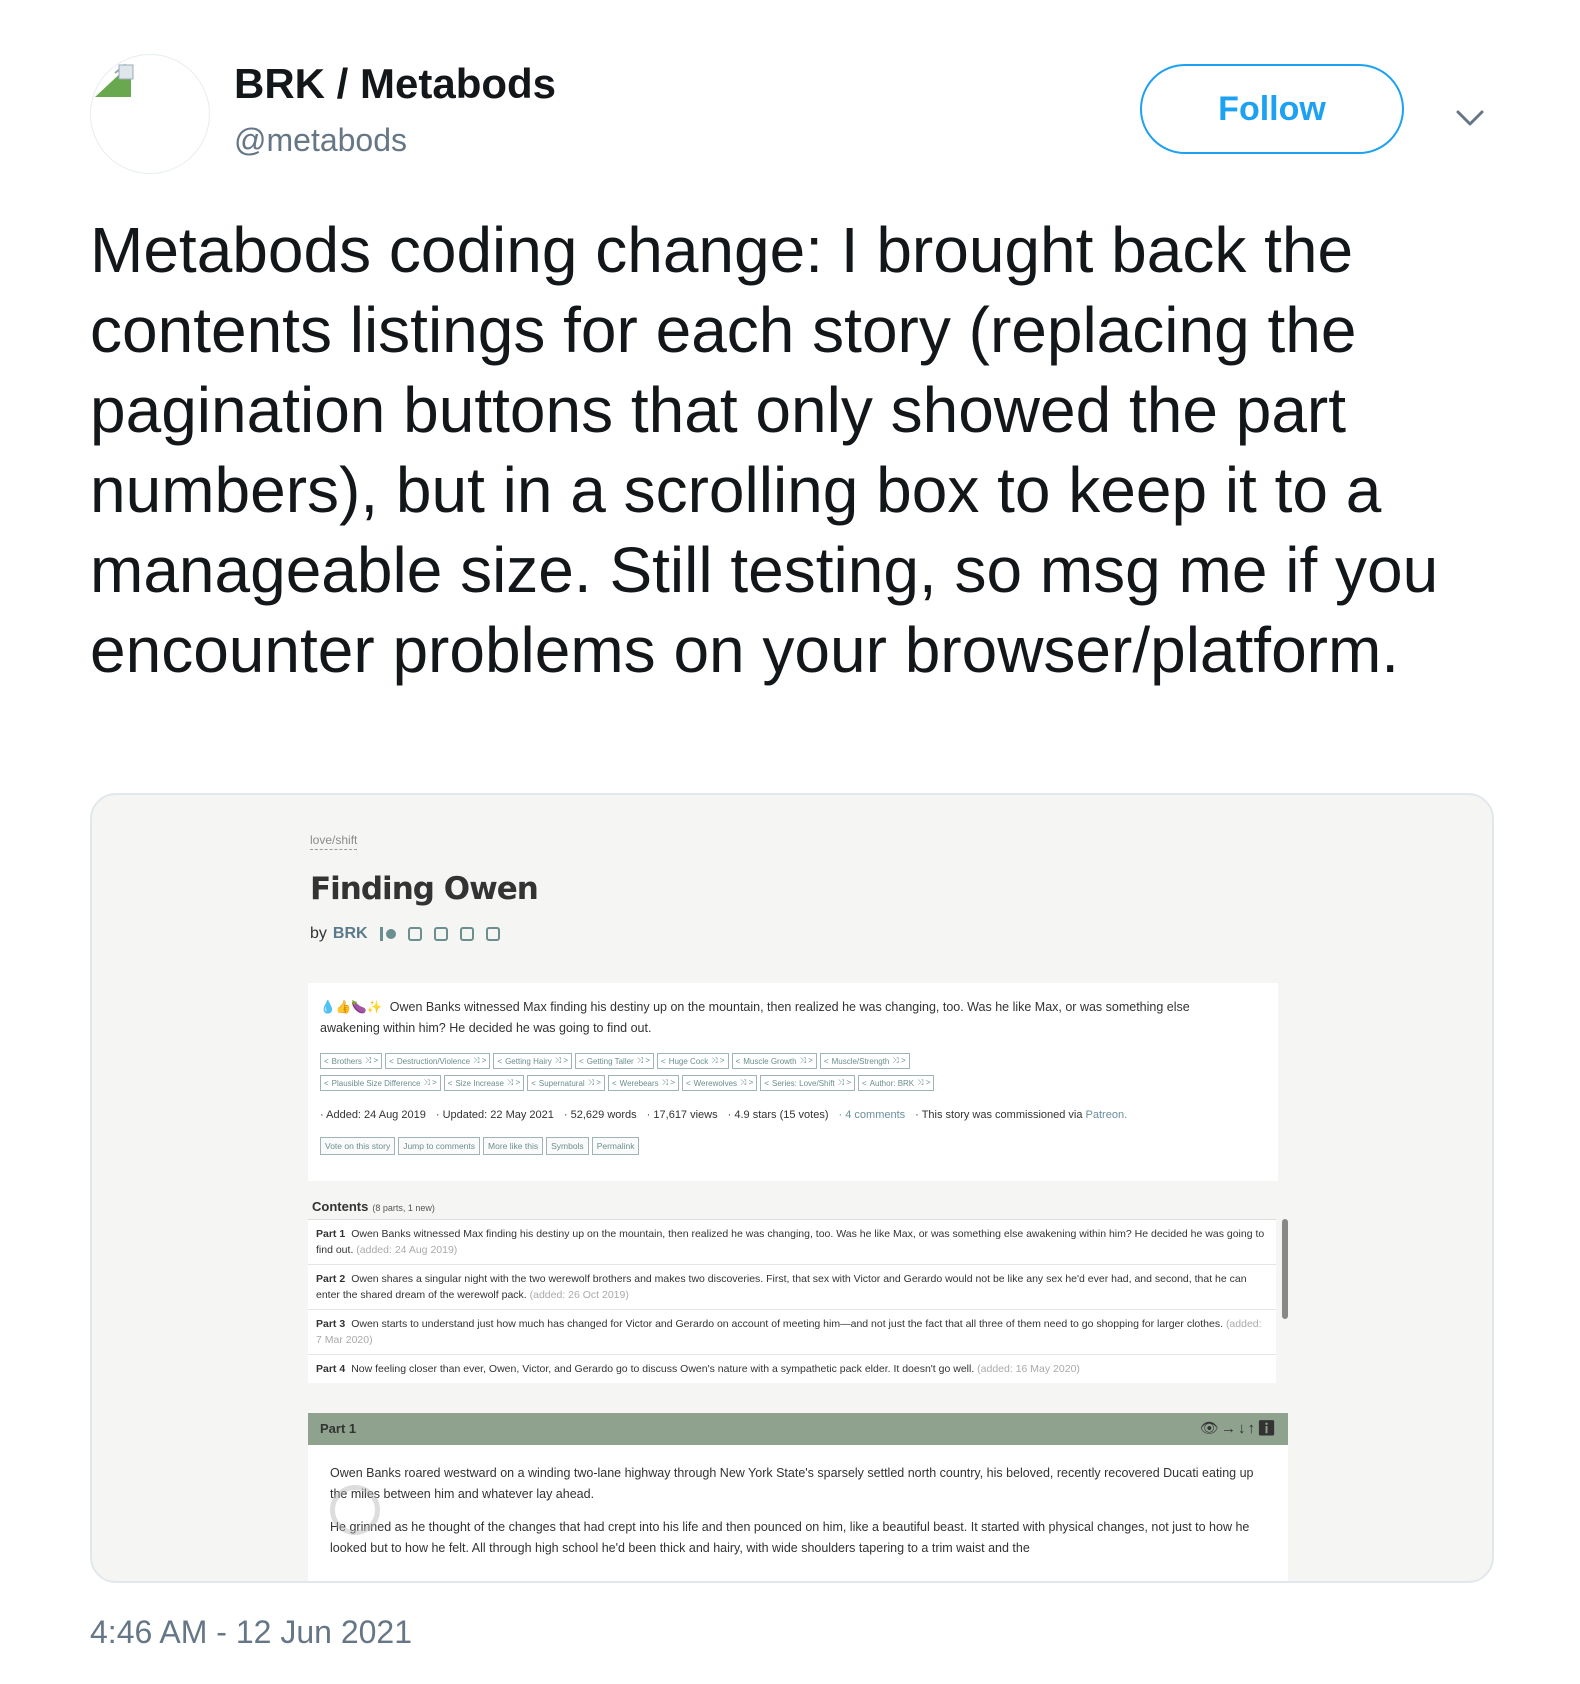  Describe the element at coordinates (872, 1115) in the screenshot. I see `comments-link: · 4 comments` at that location.